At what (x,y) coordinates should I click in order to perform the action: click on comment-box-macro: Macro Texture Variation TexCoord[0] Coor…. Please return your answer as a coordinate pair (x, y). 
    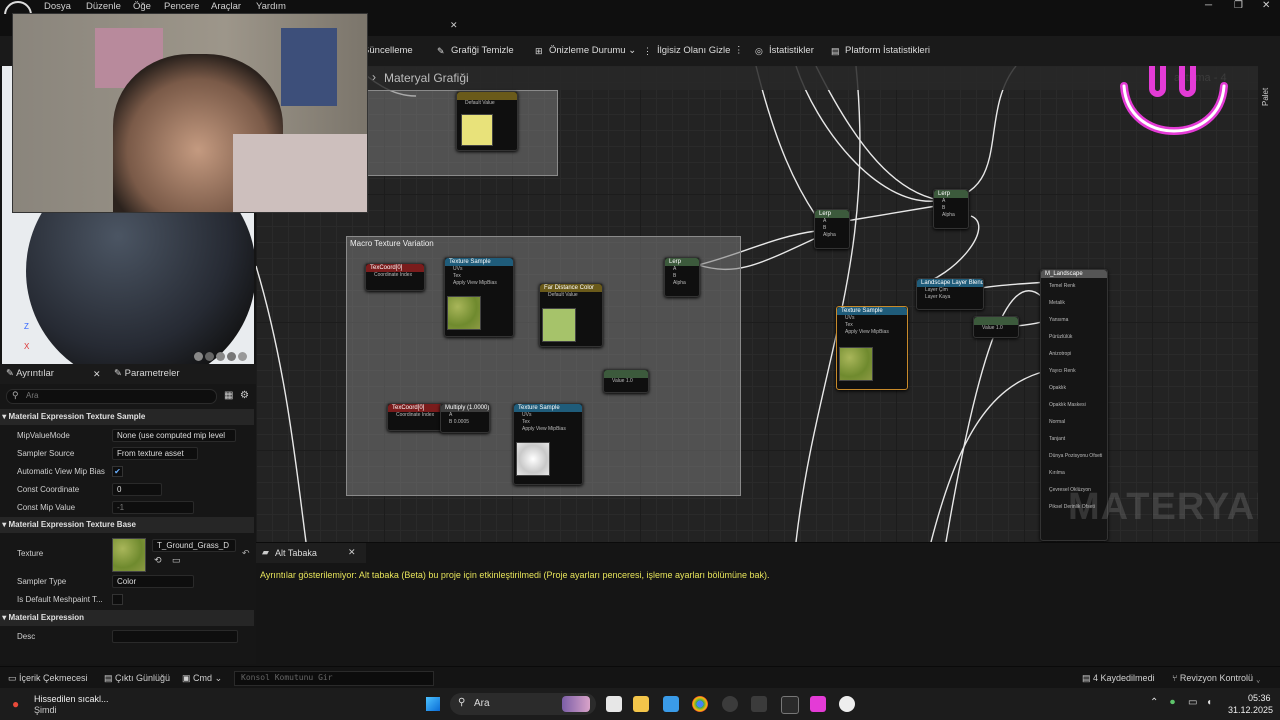
    Looking at the image, I should click on (543, 366).